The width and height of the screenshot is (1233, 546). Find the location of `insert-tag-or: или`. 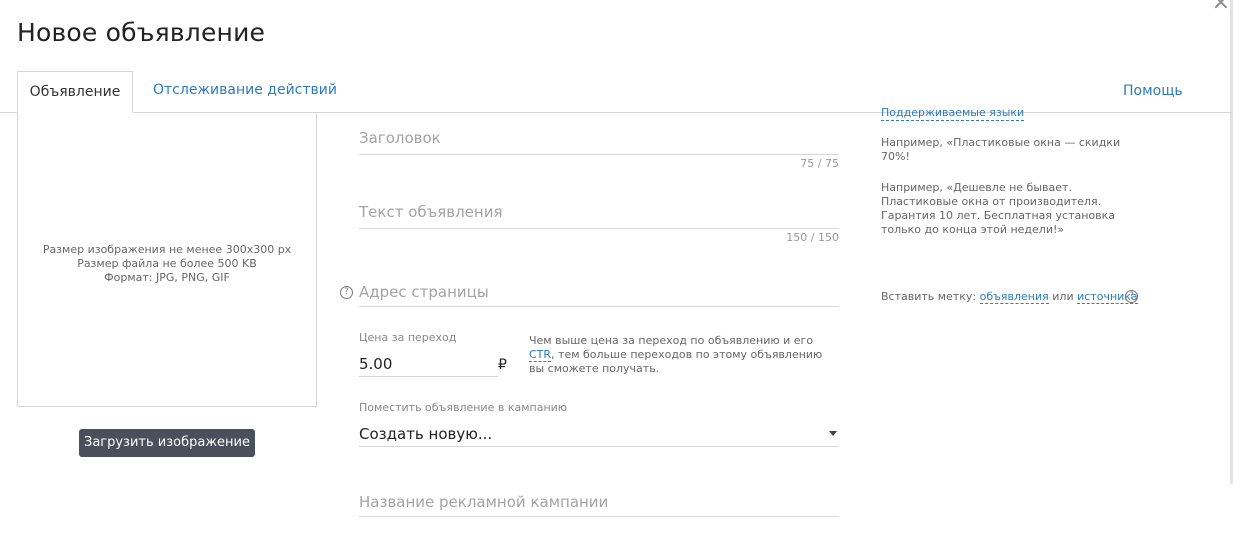

insert-tag-or: или is located at coordinates (1063, 296).